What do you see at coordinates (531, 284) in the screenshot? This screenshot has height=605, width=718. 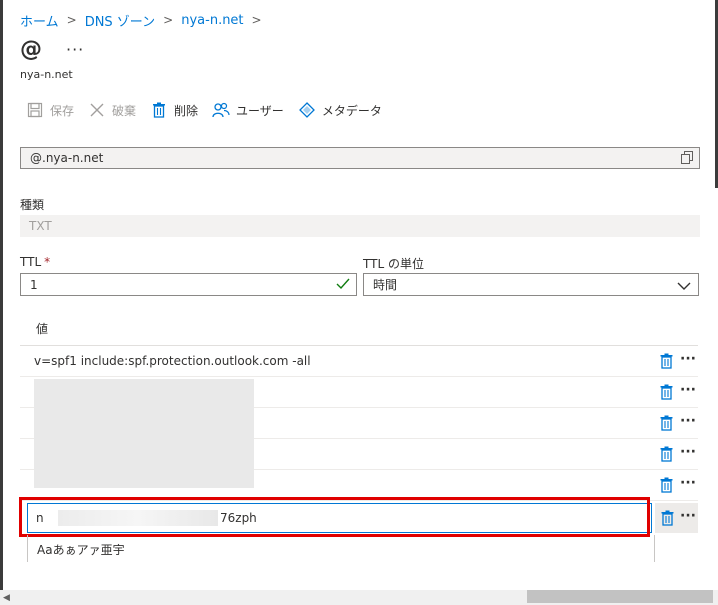 I see `ttl-unit-select: 時間` at bounding box center [531, 284].